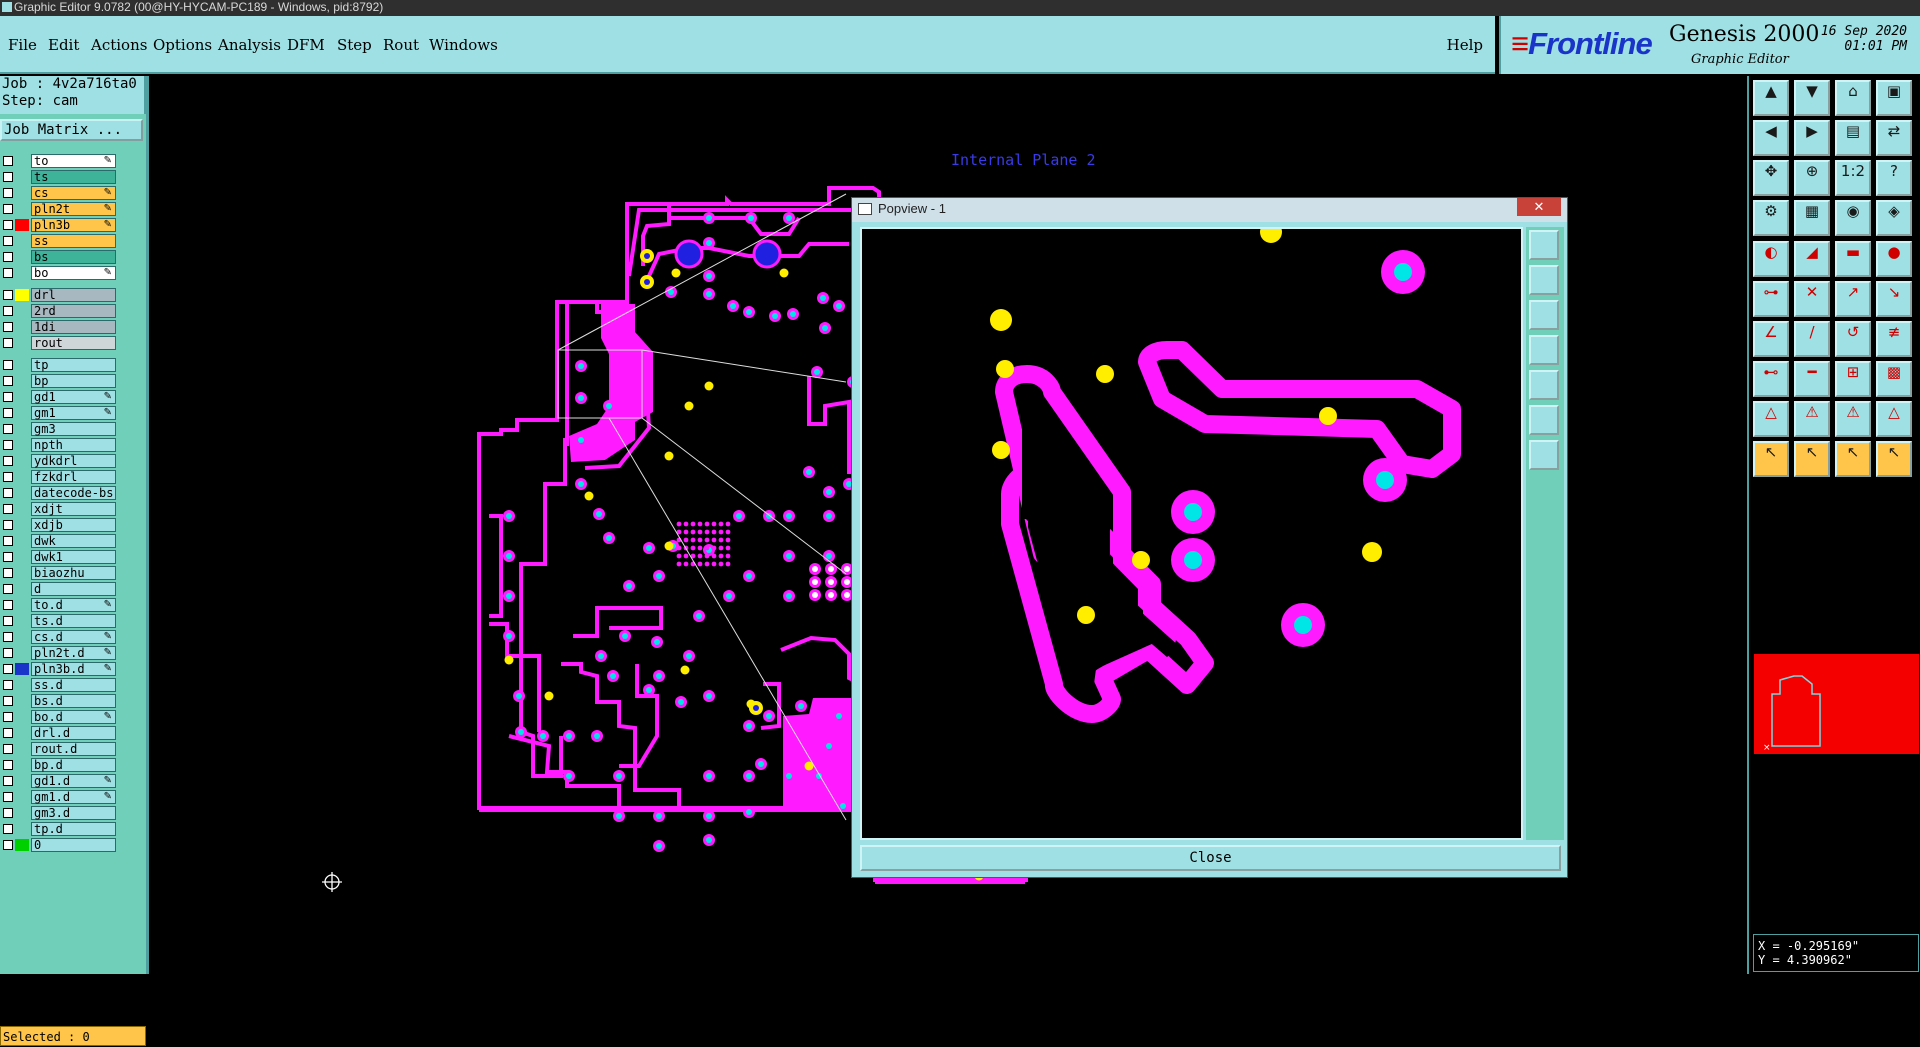  I want to click on layer-name: pln2t.d ✎, so click(73, 653).